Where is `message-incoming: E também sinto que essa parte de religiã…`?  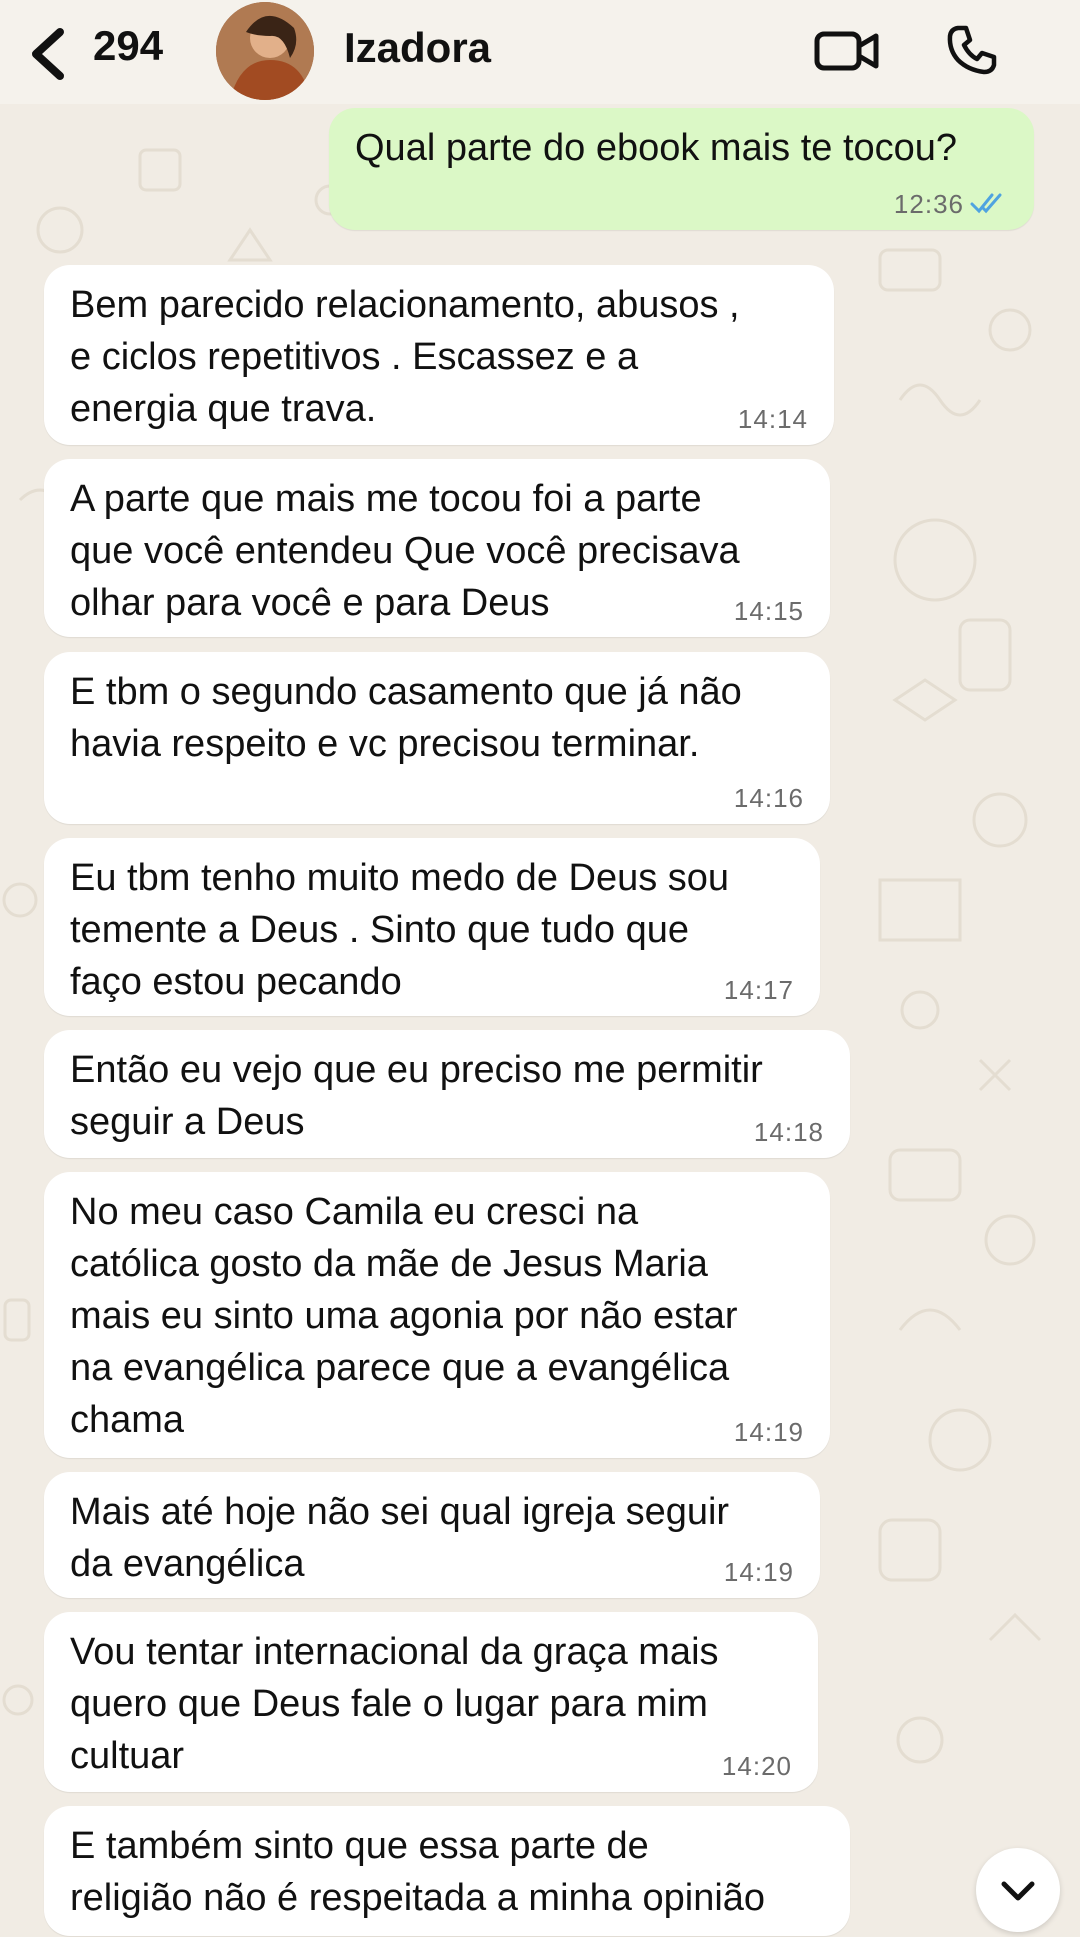
message-incoming: E também sinto que essa parte de religiã… is located at coordinates (447, 1871).